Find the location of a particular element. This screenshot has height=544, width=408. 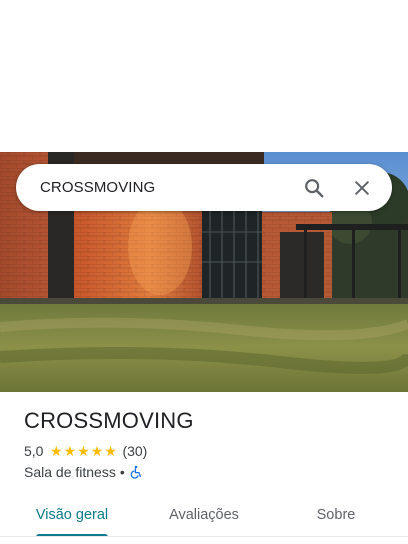

search-input: CROSSMOVING is located at coordinates (169, 187).